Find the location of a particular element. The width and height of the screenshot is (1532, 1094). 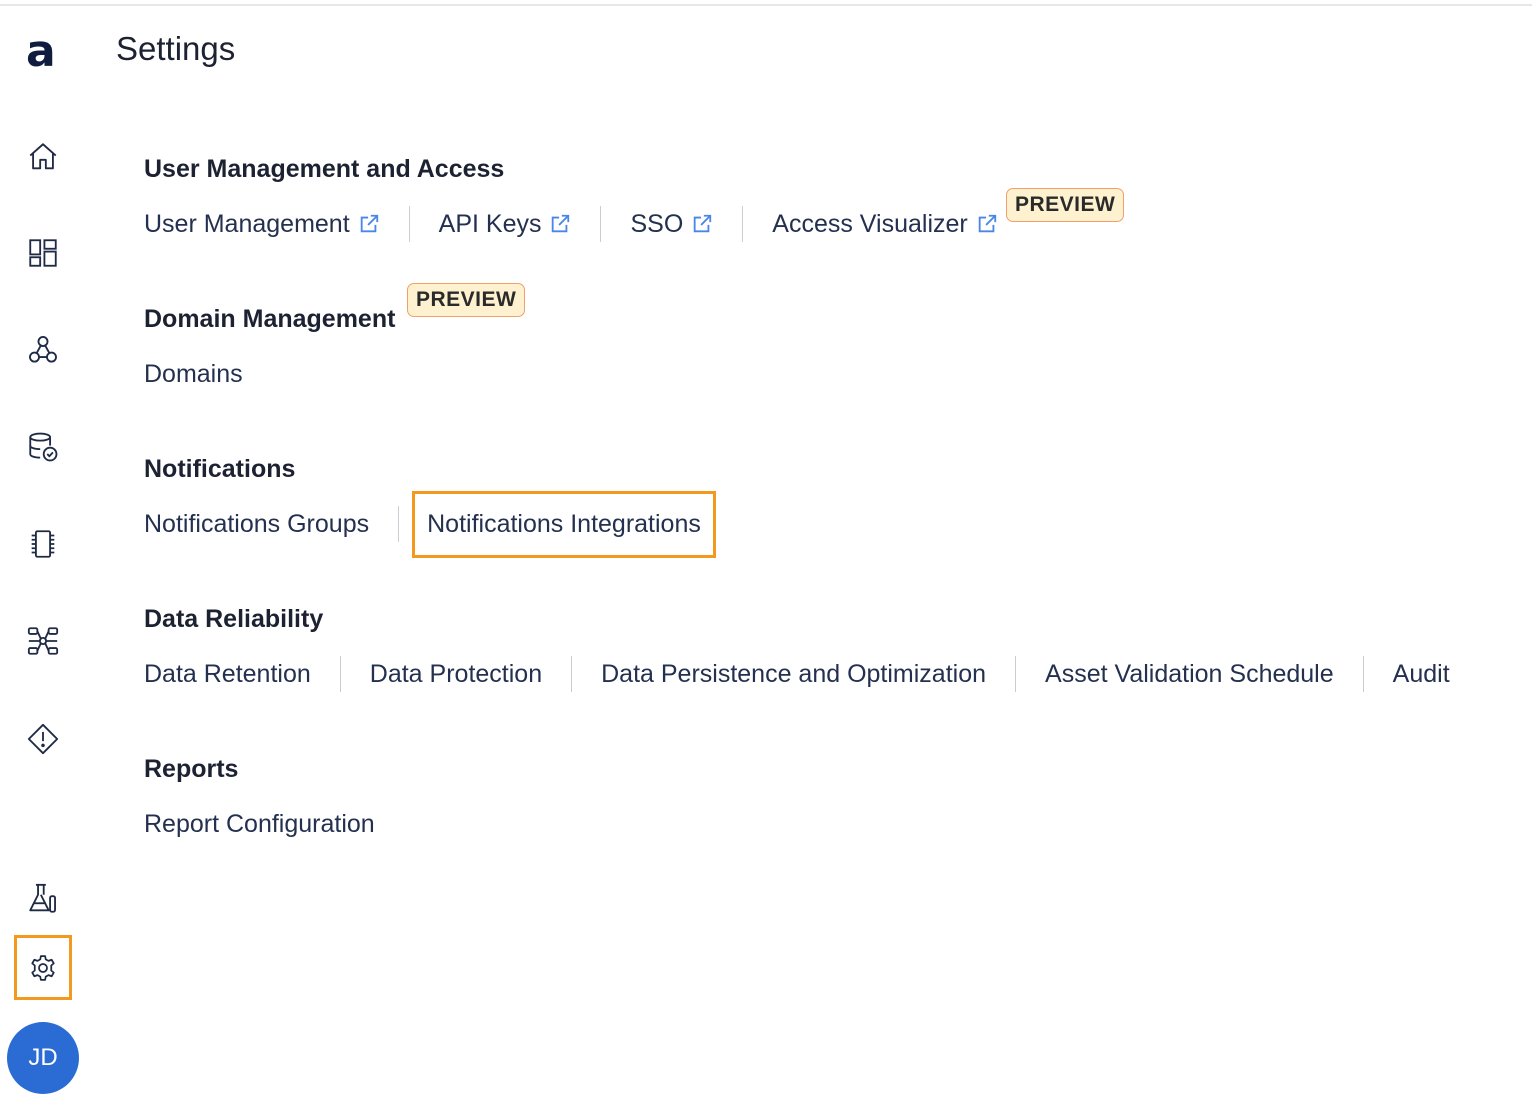

access-visualizer-label: Access Visualizer is located at coordinates (870, 223).